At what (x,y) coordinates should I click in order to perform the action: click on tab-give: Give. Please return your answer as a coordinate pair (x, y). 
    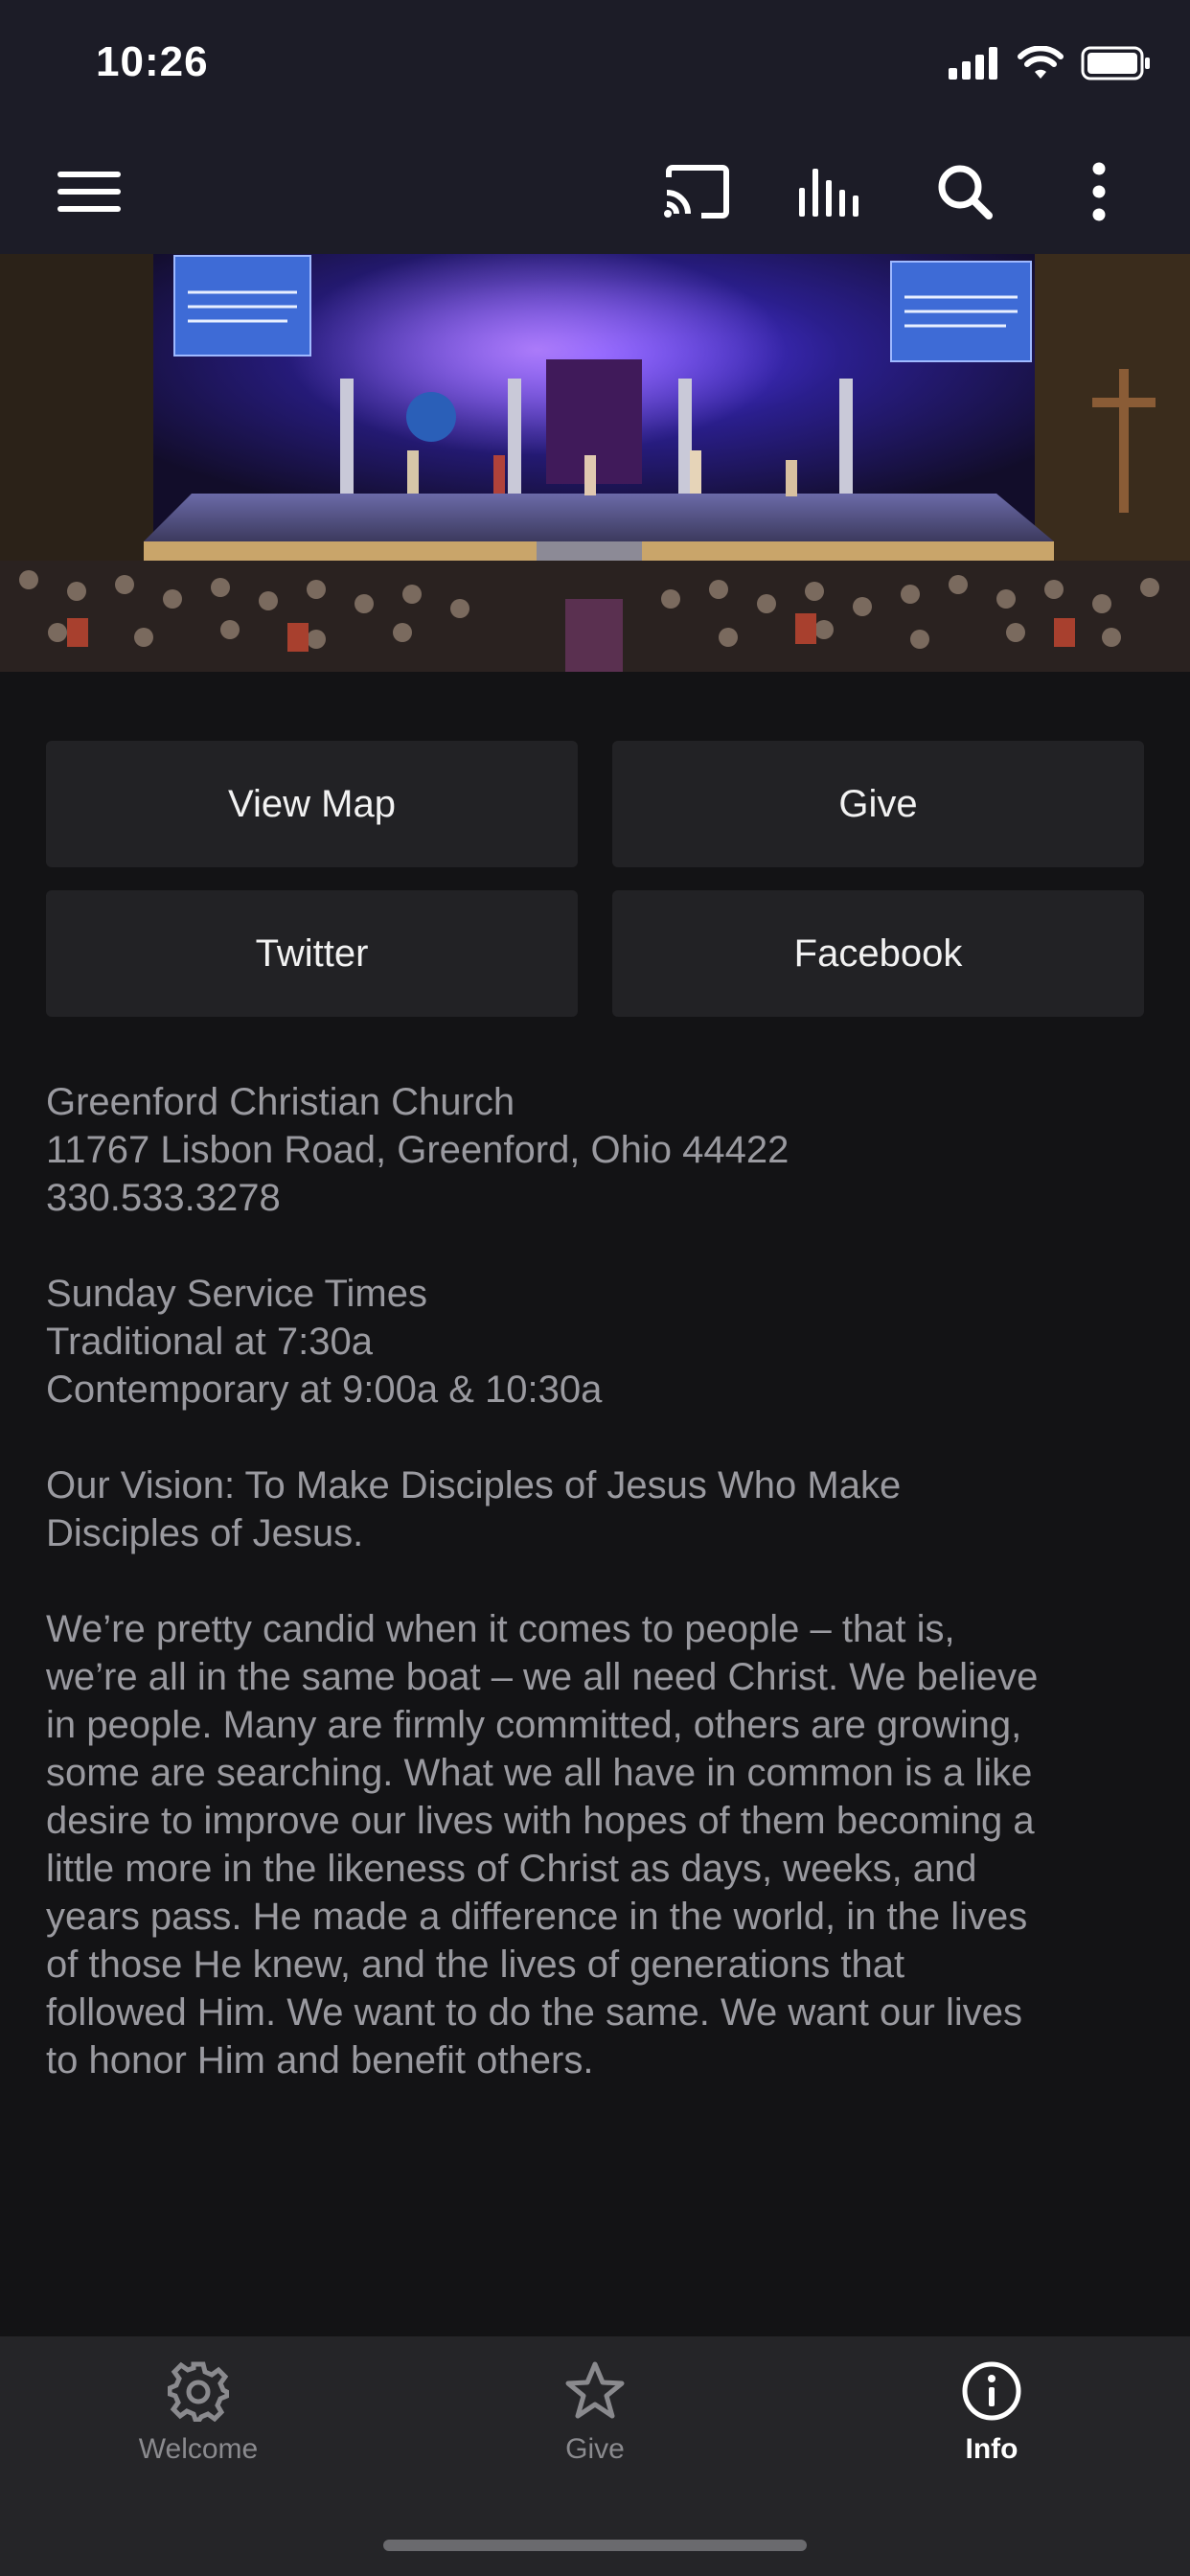
    Looking at the image, I should click on (595, 2408).